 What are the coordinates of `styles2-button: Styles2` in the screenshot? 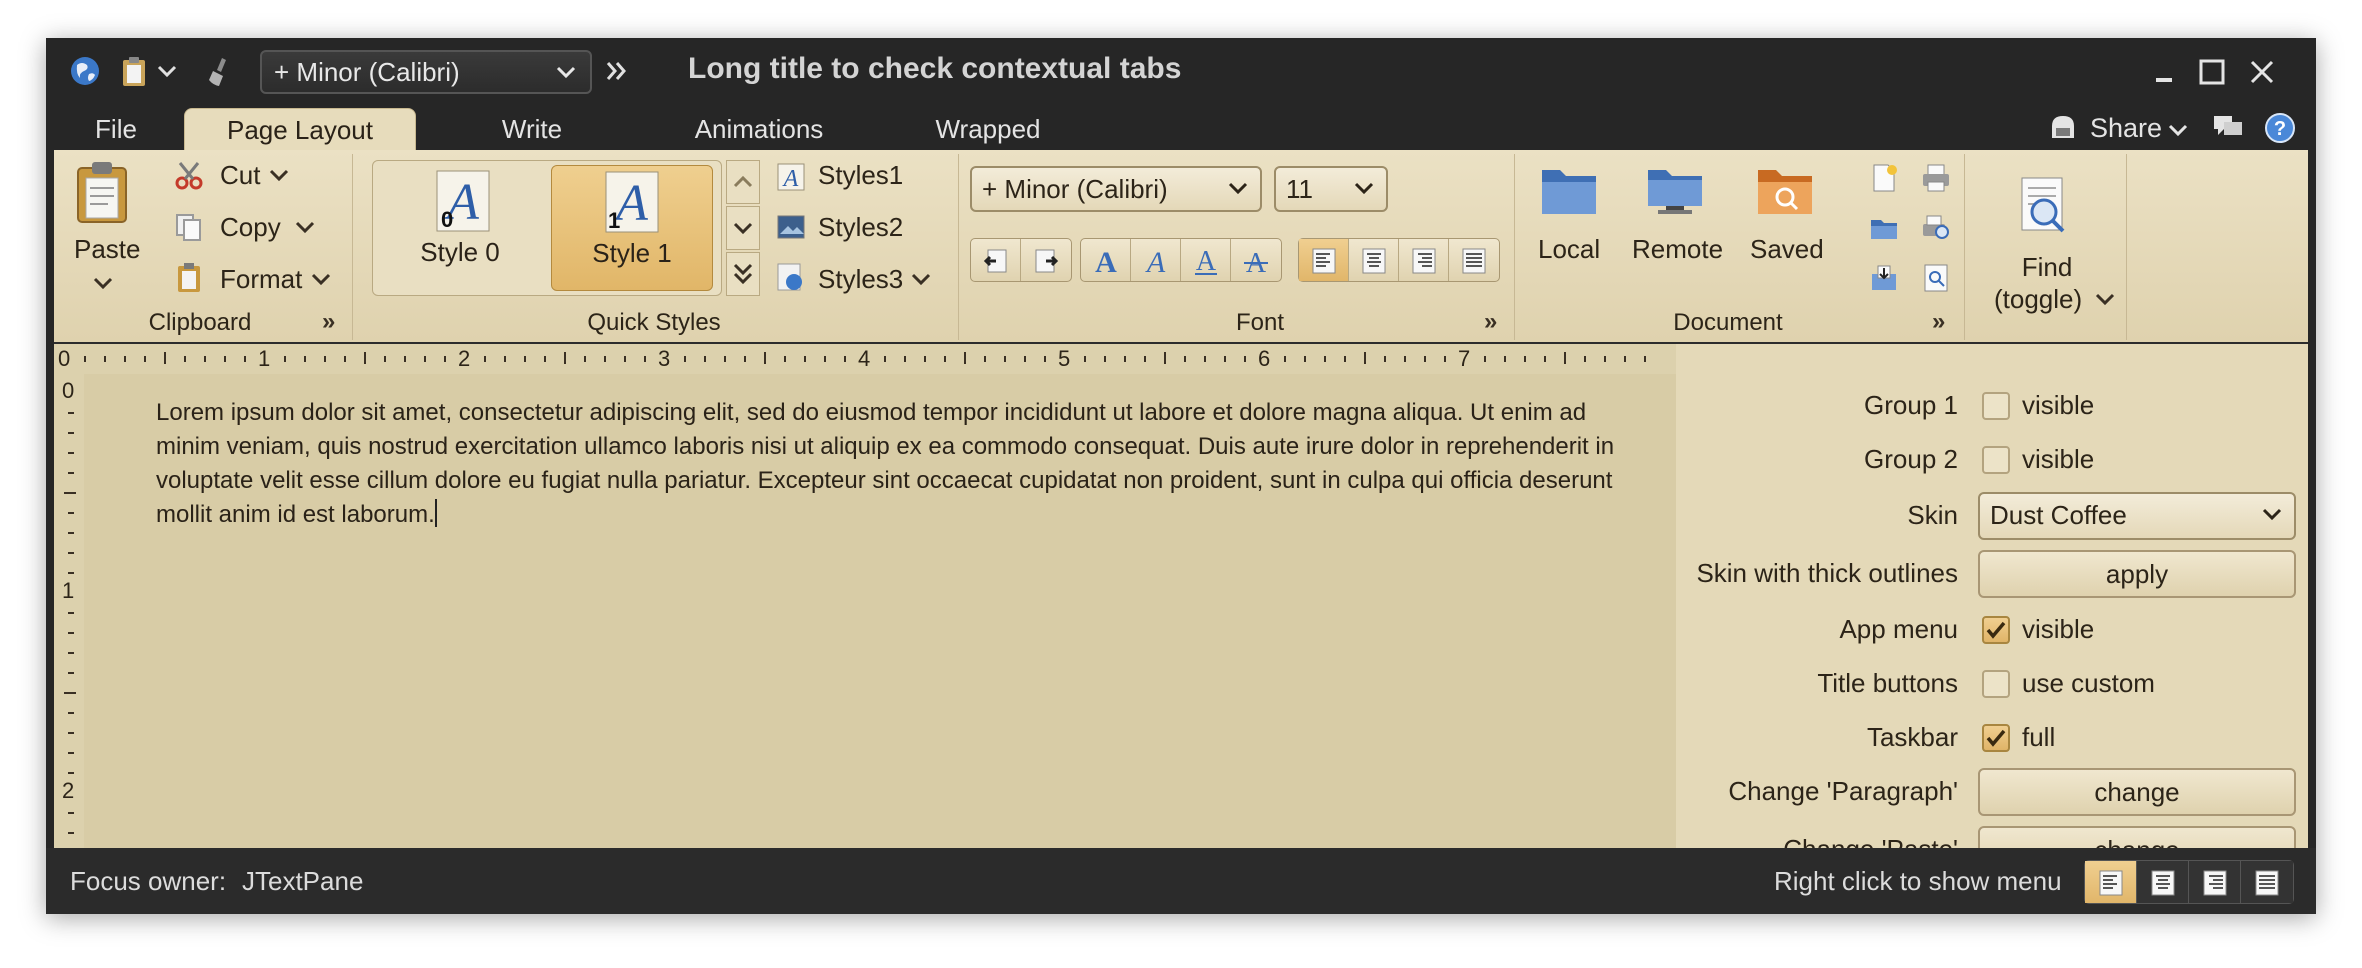 It's located at (860, 227).